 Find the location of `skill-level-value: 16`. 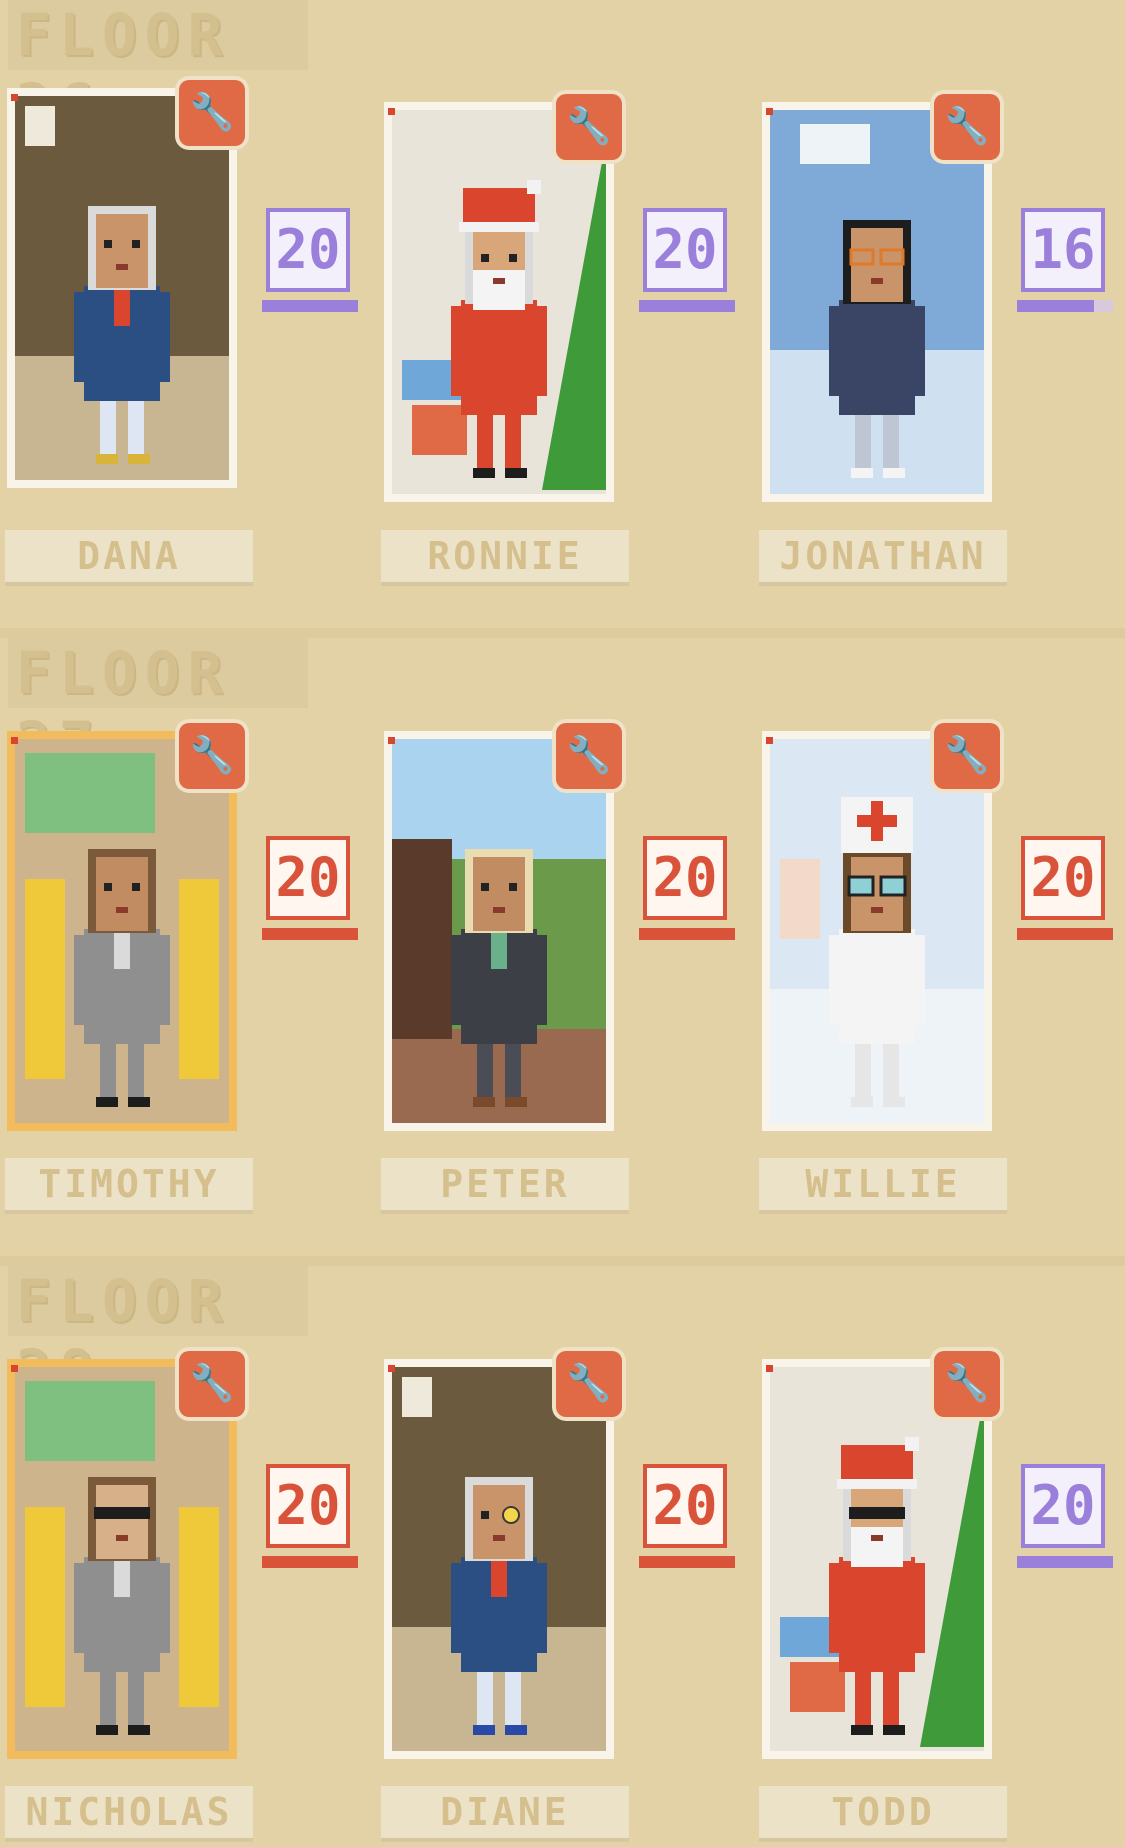

skill-level-value: 16 is located at coordinates (1063, 250).